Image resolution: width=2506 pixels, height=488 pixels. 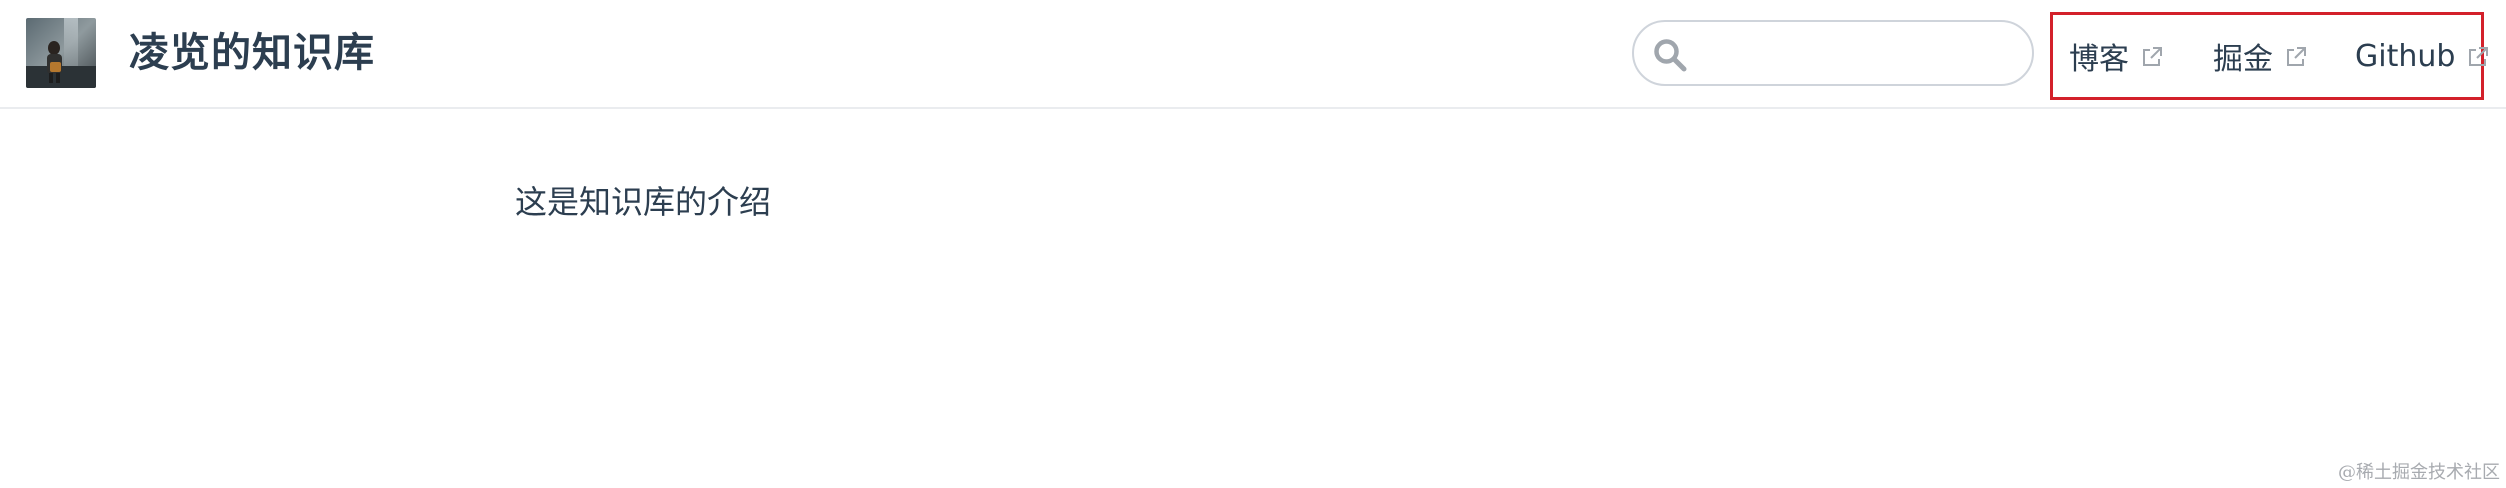 What do you see at coordinates (1857, 54) in the screenshot?
I see `search-input` at bounding box center [1857, 54].